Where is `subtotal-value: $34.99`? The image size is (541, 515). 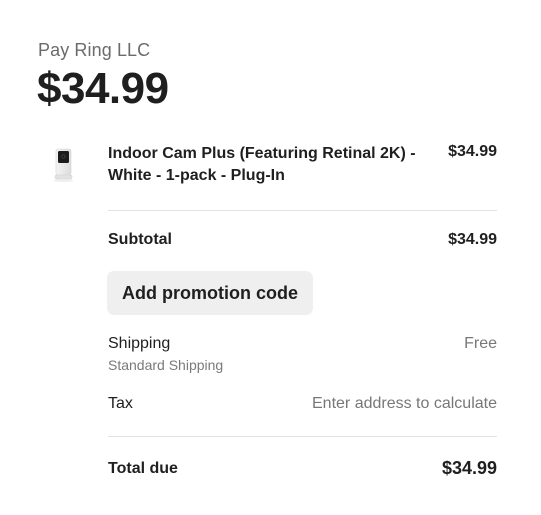
subtotal-value: $34.99 is located at coordinates (472, 239).